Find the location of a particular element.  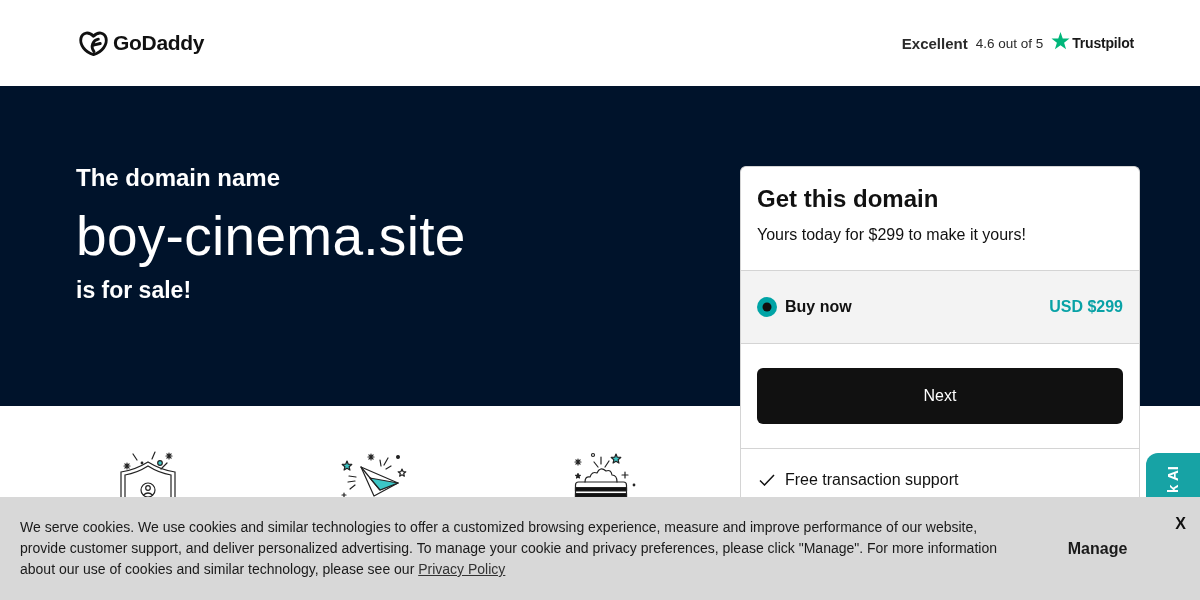

check-icon is located at coordinates (767, 480).